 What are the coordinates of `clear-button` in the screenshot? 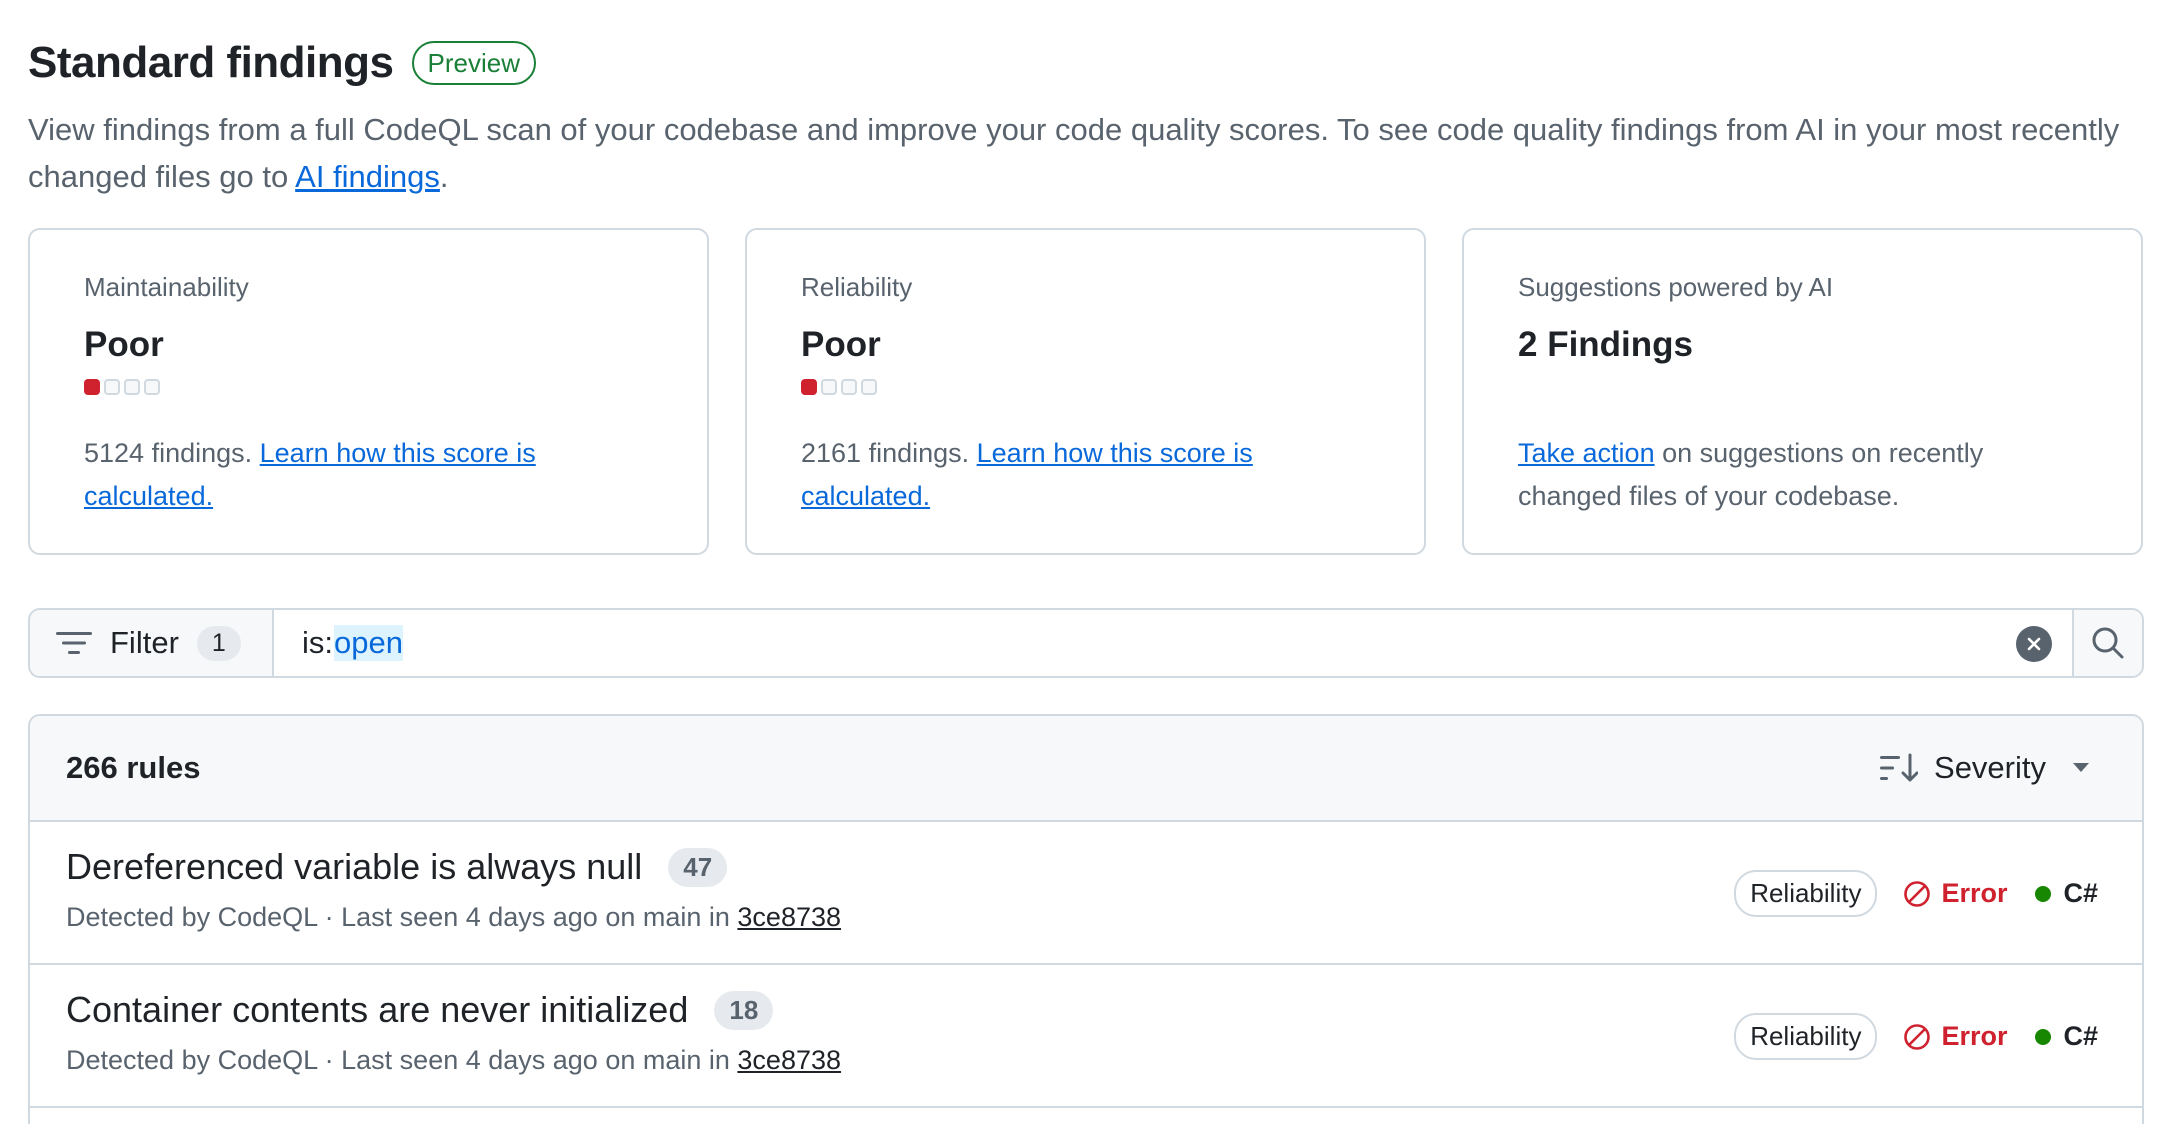 It's located at (2034, 644).